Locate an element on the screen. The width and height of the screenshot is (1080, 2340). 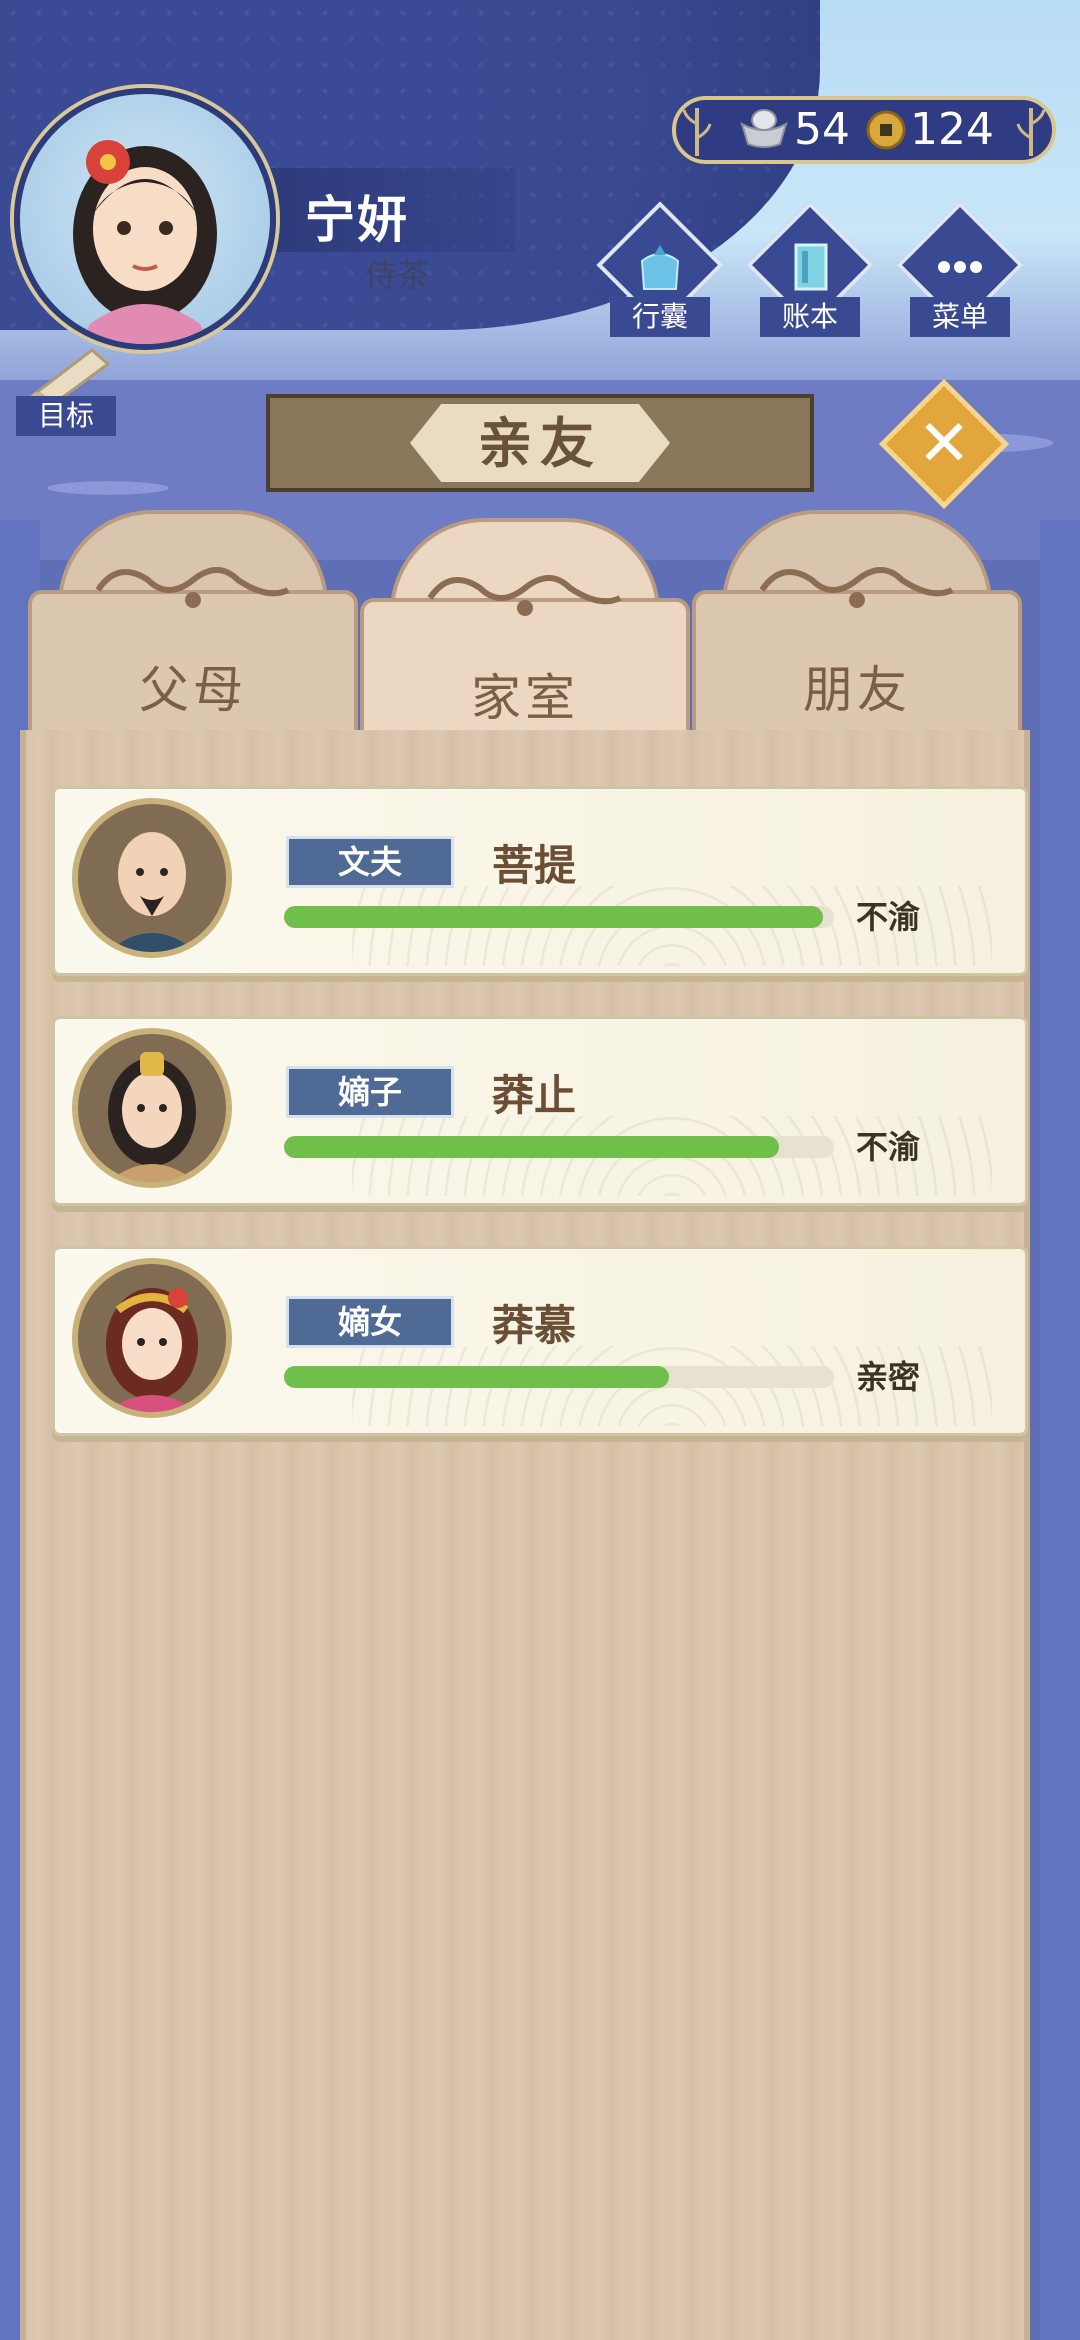
bag-button: 行囊 is located at coordinates (660, 269).